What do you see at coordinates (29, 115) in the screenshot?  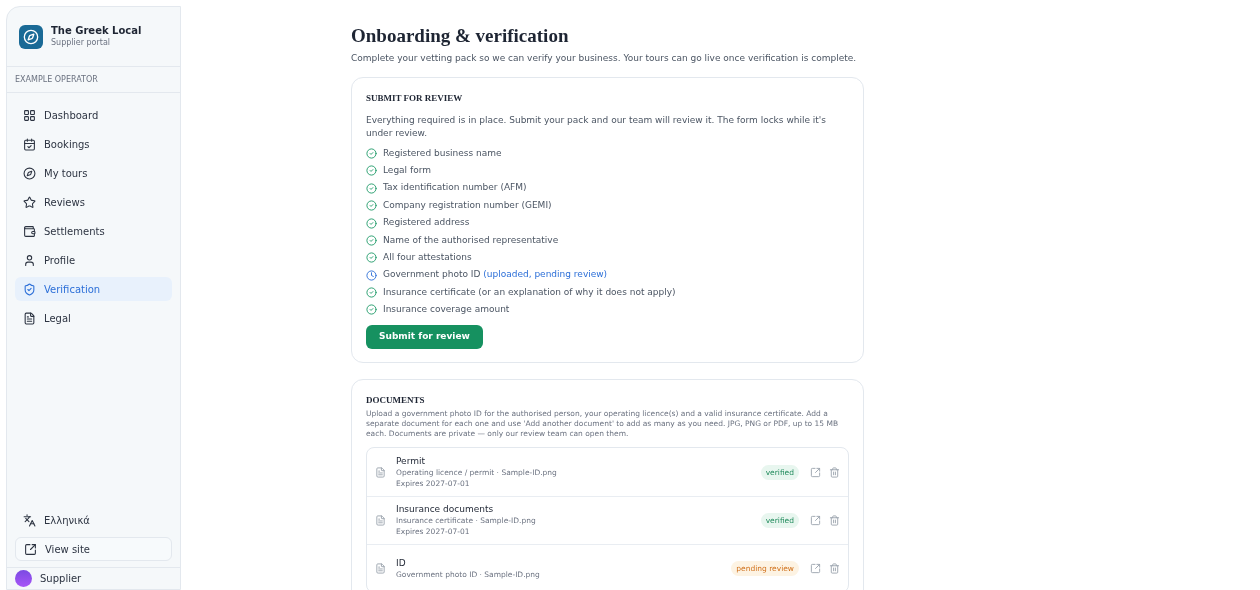 I see `grid-icon` at bounding box center [29, 115].